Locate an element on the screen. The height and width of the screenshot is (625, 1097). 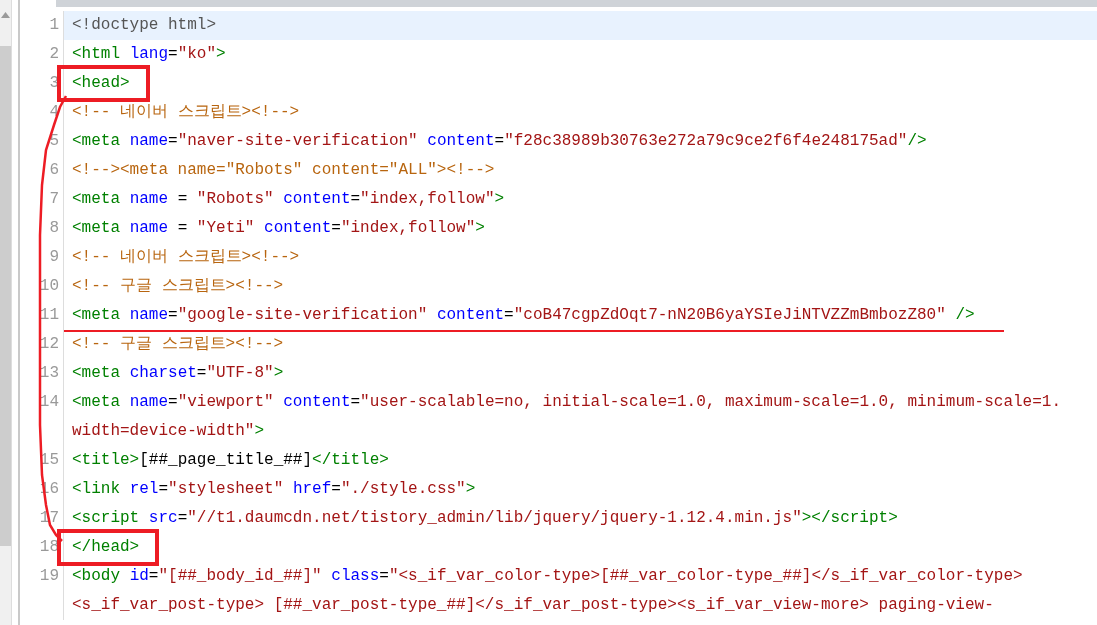
code-line: <meta charset="UTF-8"> is located at coordinates (178, 373).